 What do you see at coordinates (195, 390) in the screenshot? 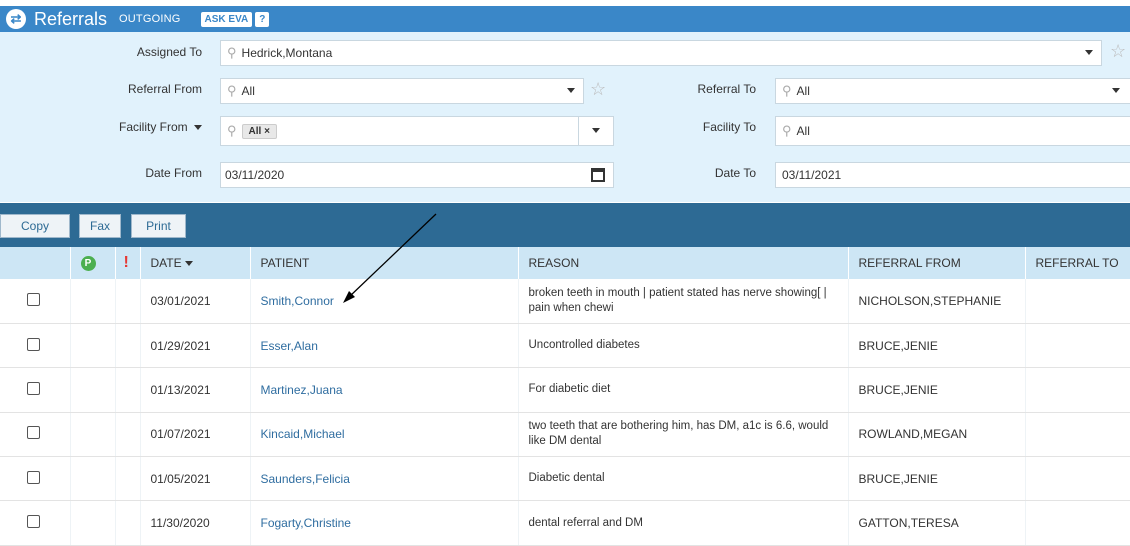
I see `date-cell: 01/13/2021` at bounding box center [195, 390].